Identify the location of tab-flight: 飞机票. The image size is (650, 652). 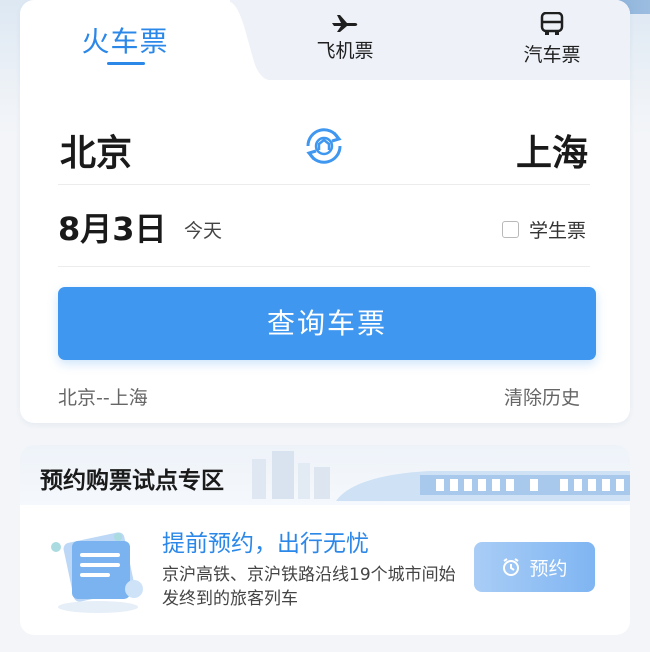
(345, 37).